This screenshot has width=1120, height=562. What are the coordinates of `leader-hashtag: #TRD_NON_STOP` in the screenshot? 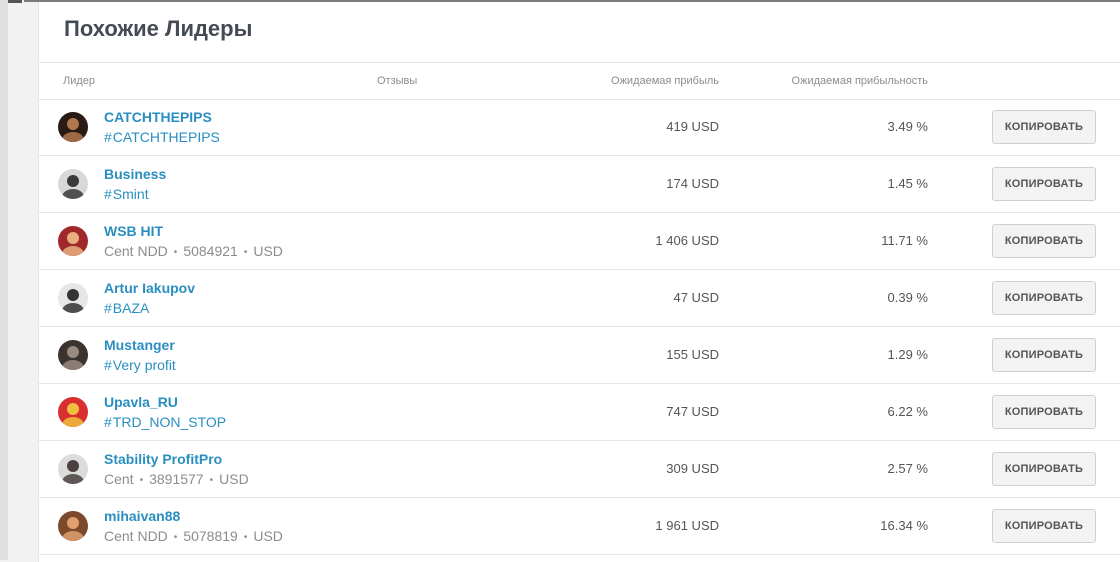 It's located at (165, 422).